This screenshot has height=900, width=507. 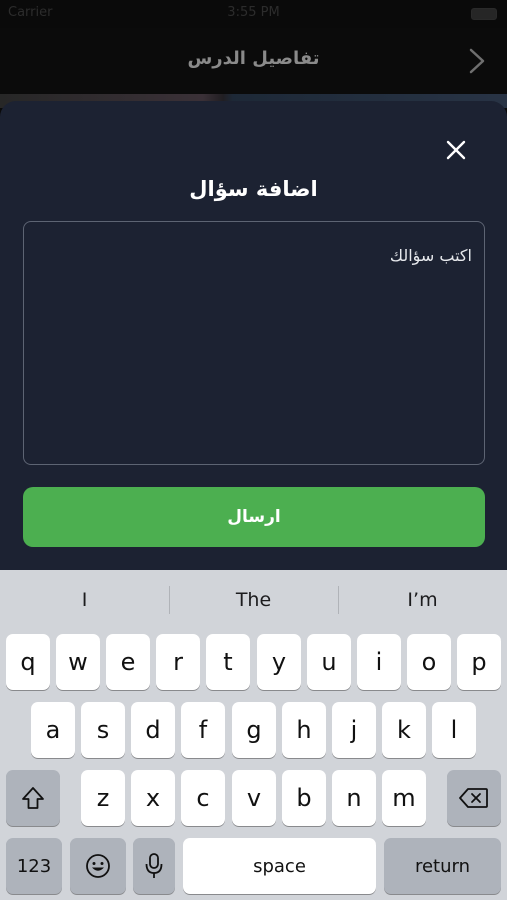 What do you see at coordinates (228, 662) in the screenshot?
I see `key-t: t` at bounding box center [228, 662].